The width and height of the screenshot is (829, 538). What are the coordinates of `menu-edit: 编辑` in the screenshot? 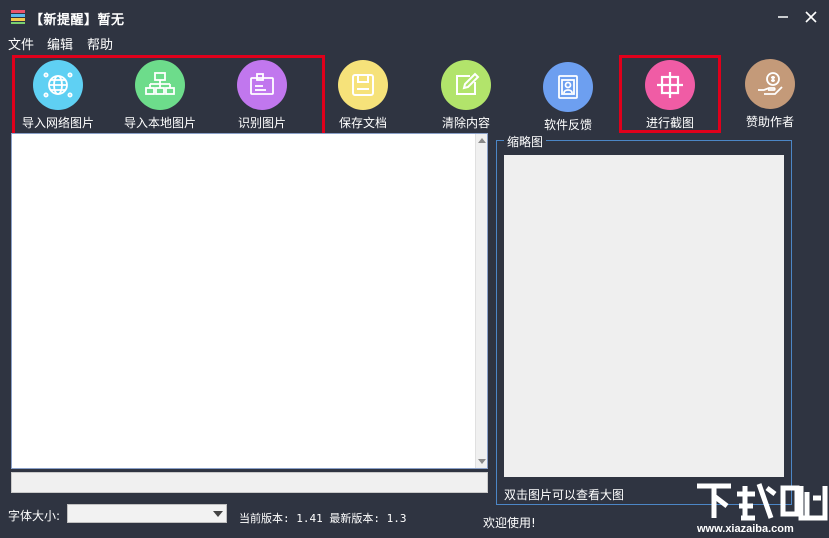 It's located at (60, 43).